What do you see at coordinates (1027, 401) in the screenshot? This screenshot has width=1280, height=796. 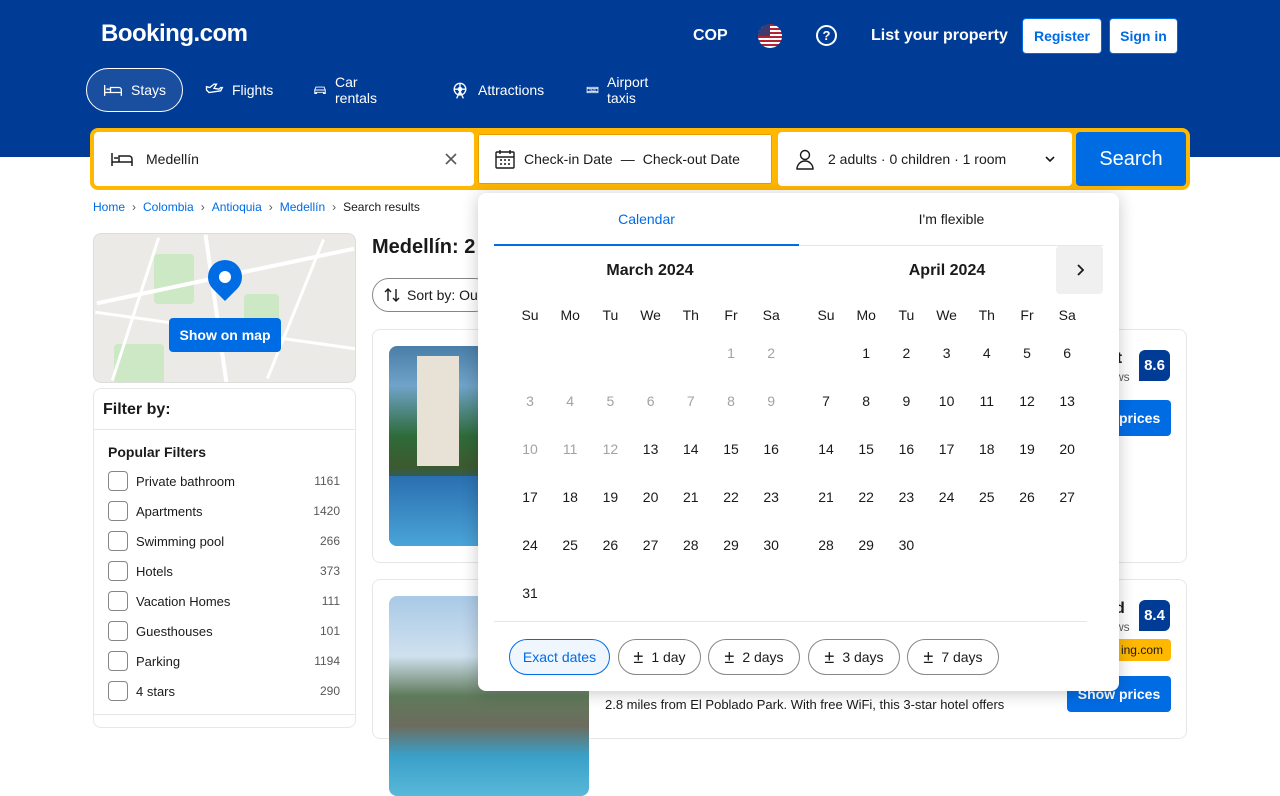 I see `calendar-day: 12` at bounding box center [1027, 401].